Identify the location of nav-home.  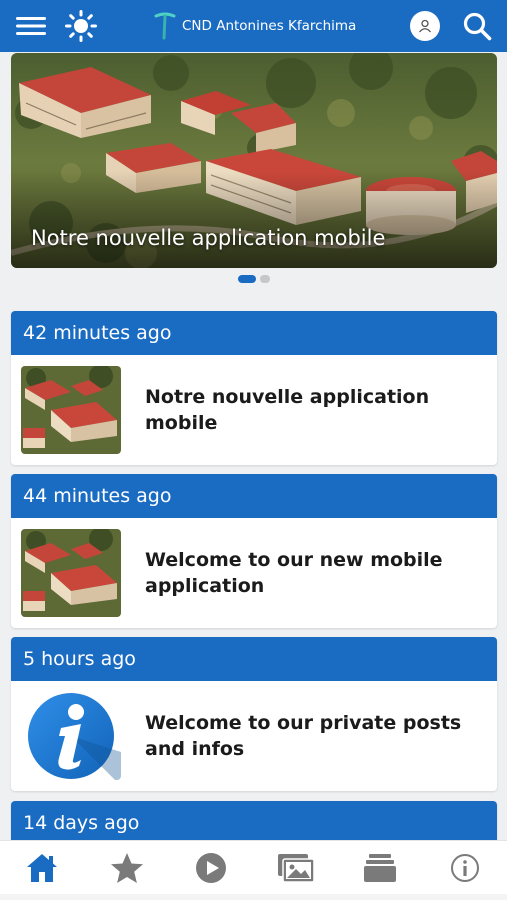
(42, 868).